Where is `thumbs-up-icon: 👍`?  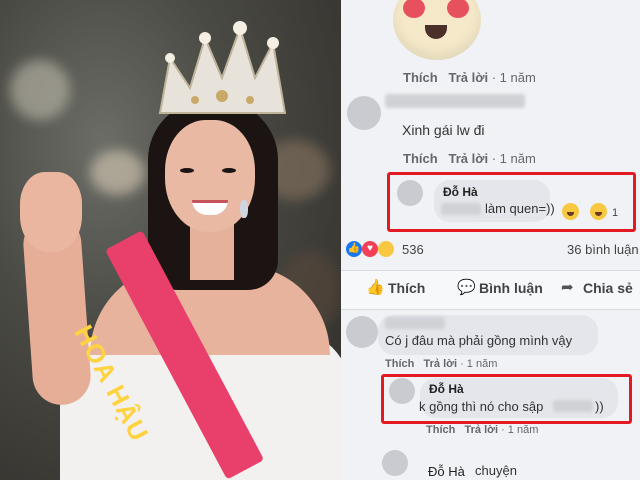 thumbs-up-icon: 👍 is located at coordinates (375, 287).